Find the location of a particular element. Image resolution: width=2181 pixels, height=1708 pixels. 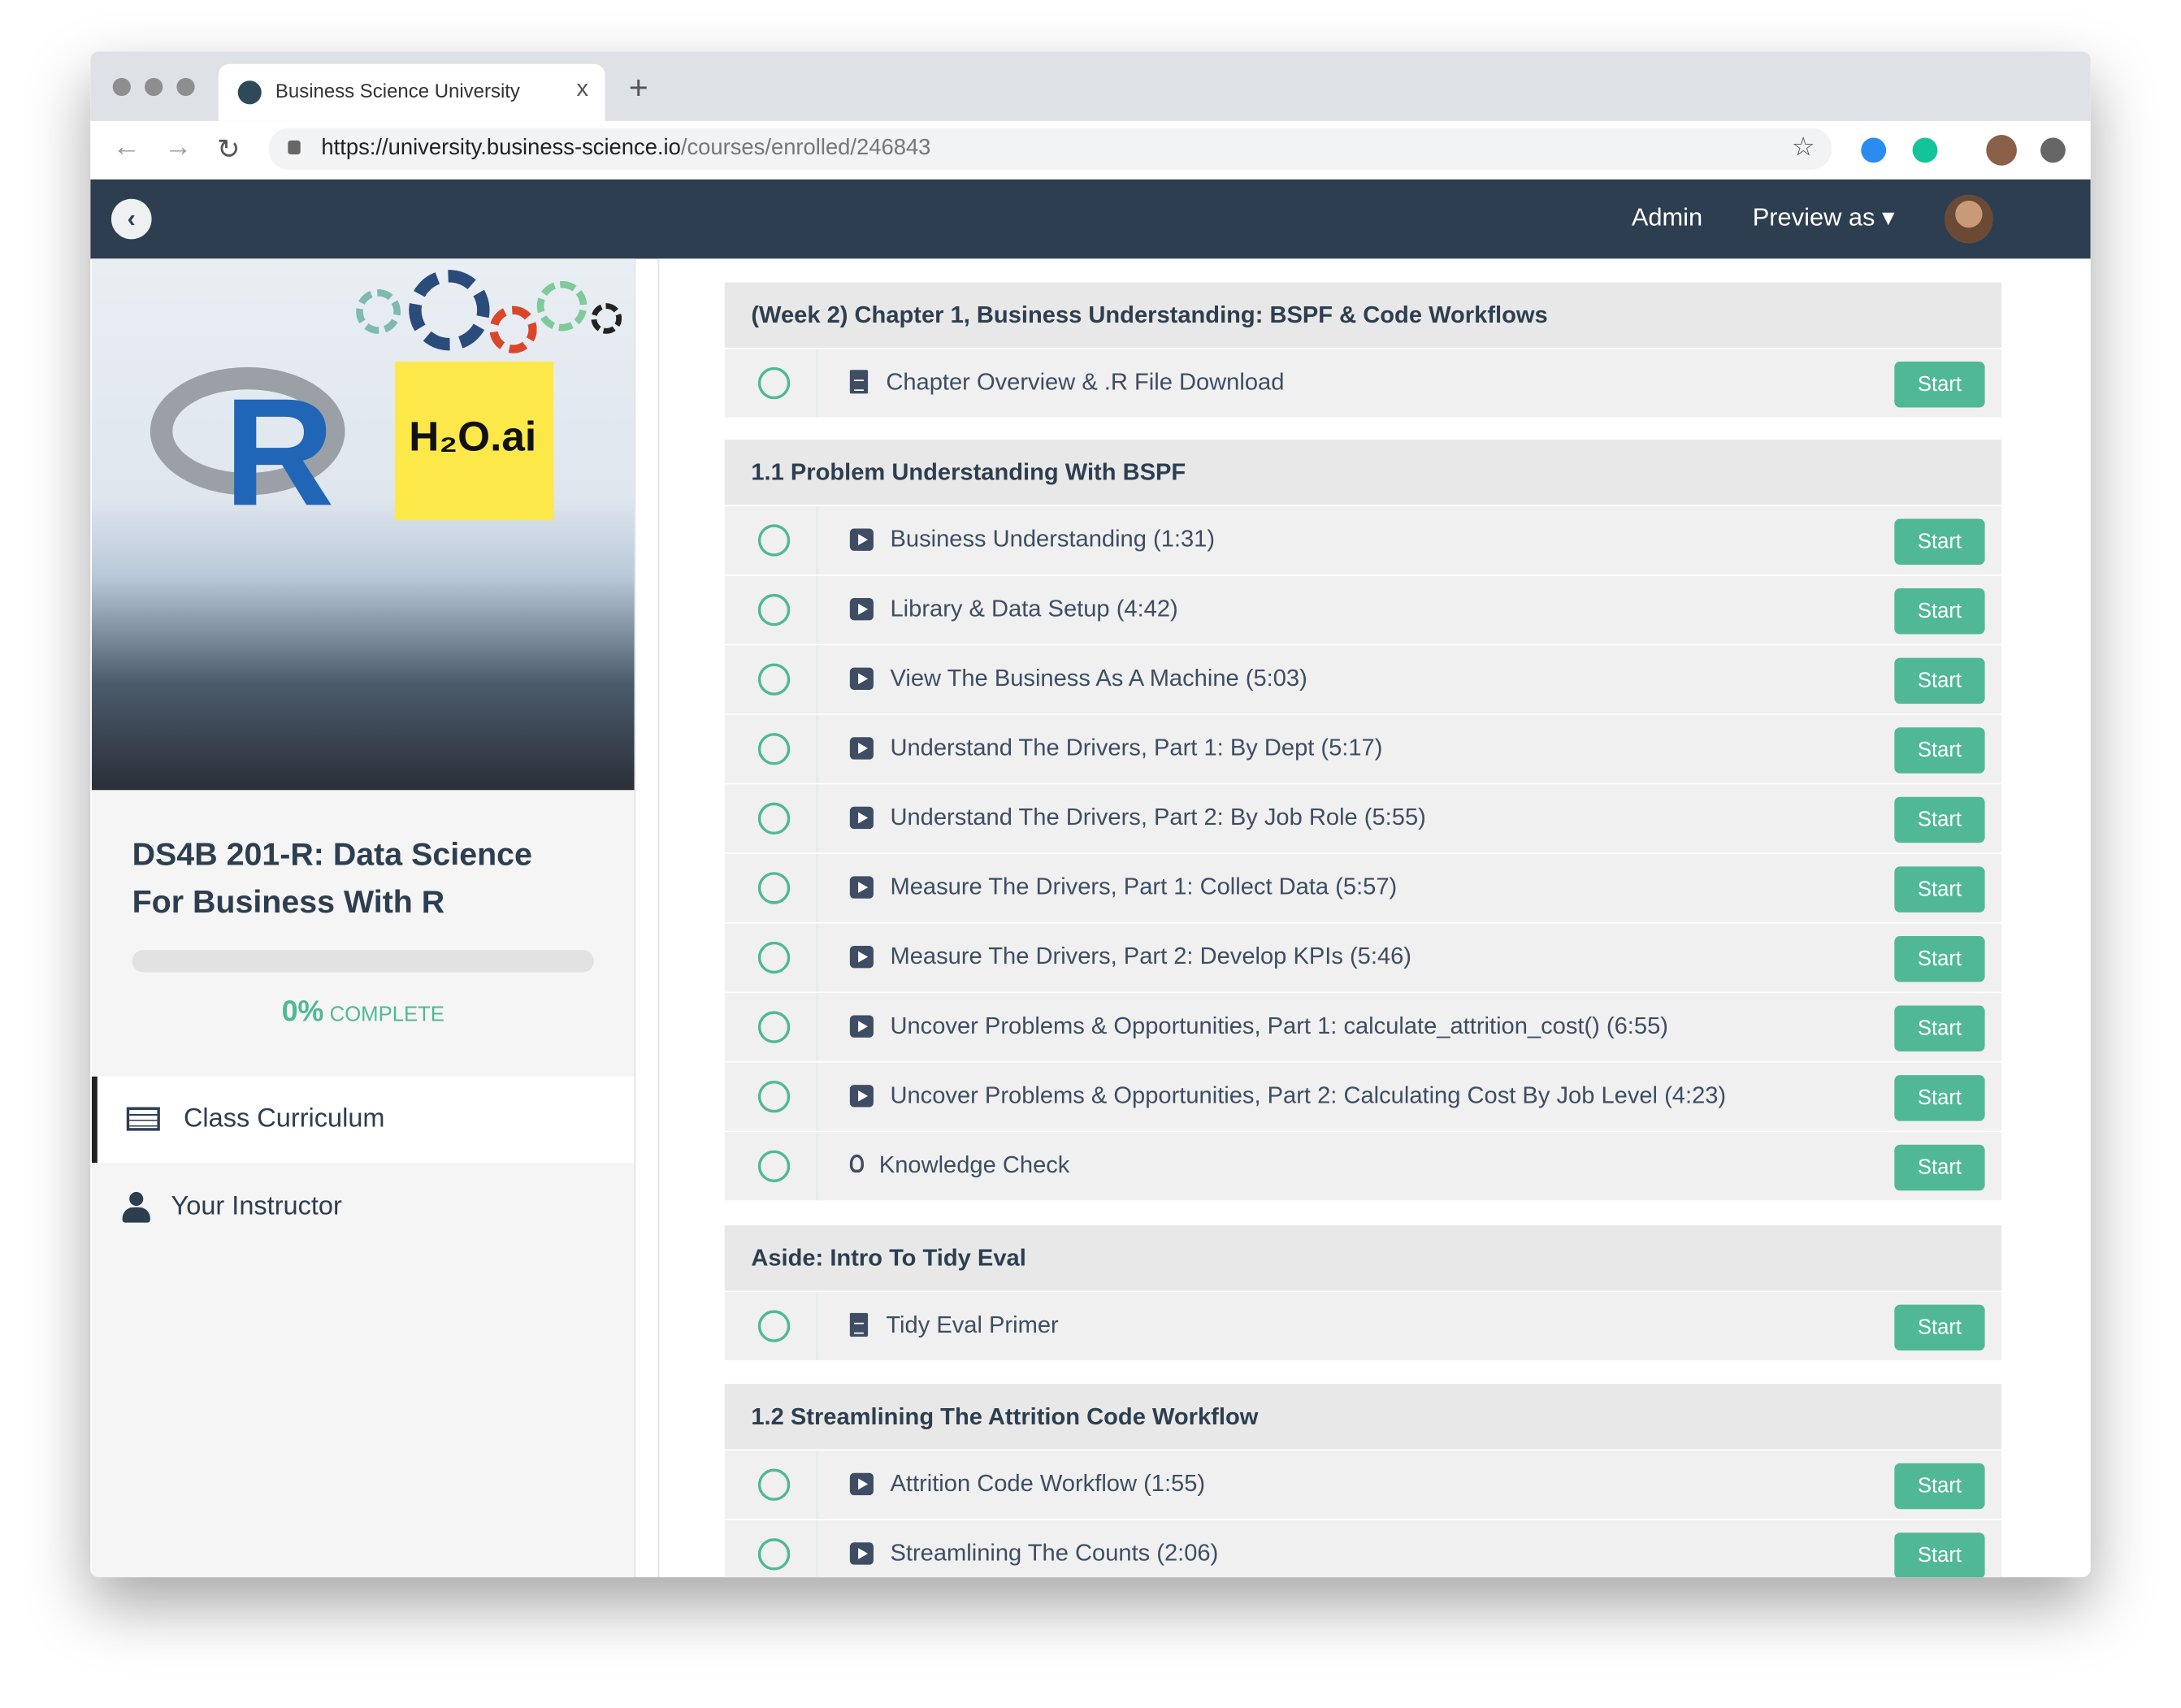

grammarly-extension-icon is located at coordinates (1925, 150).